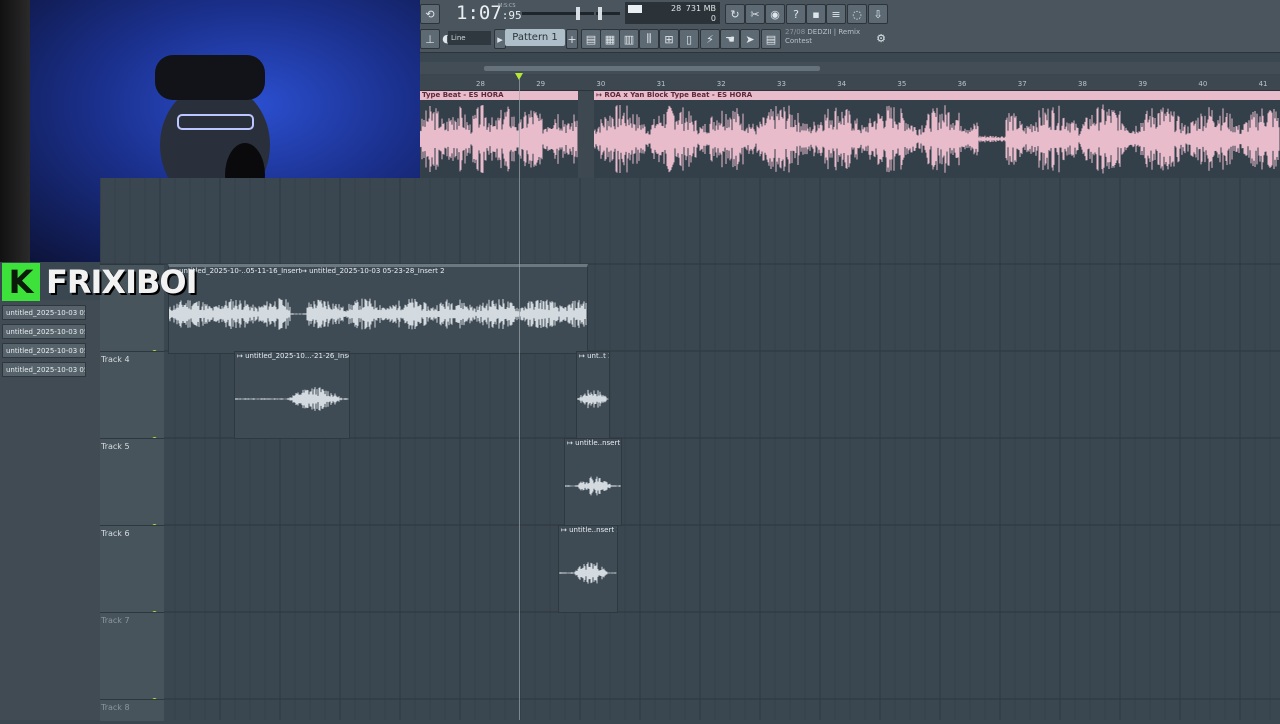 The image size is (1280, 724). What do you see at coordinates (881, 38) in the screenshot?
I see `settings-icon: ⚙` at bounding box center [881, 38].